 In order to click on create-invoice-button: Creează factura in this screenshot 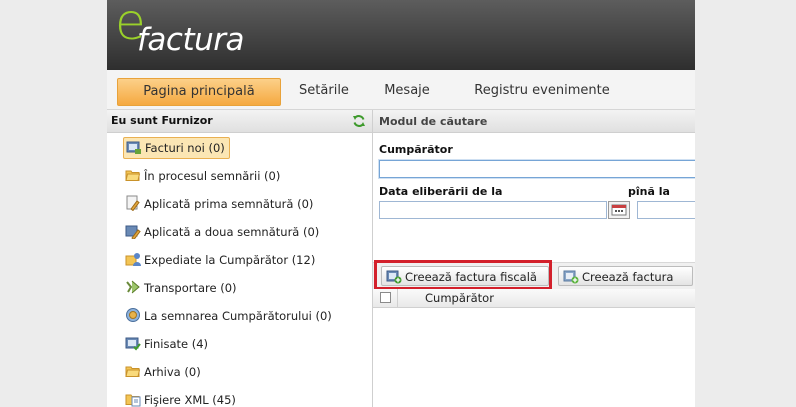, I will do `click(625, 276)`.